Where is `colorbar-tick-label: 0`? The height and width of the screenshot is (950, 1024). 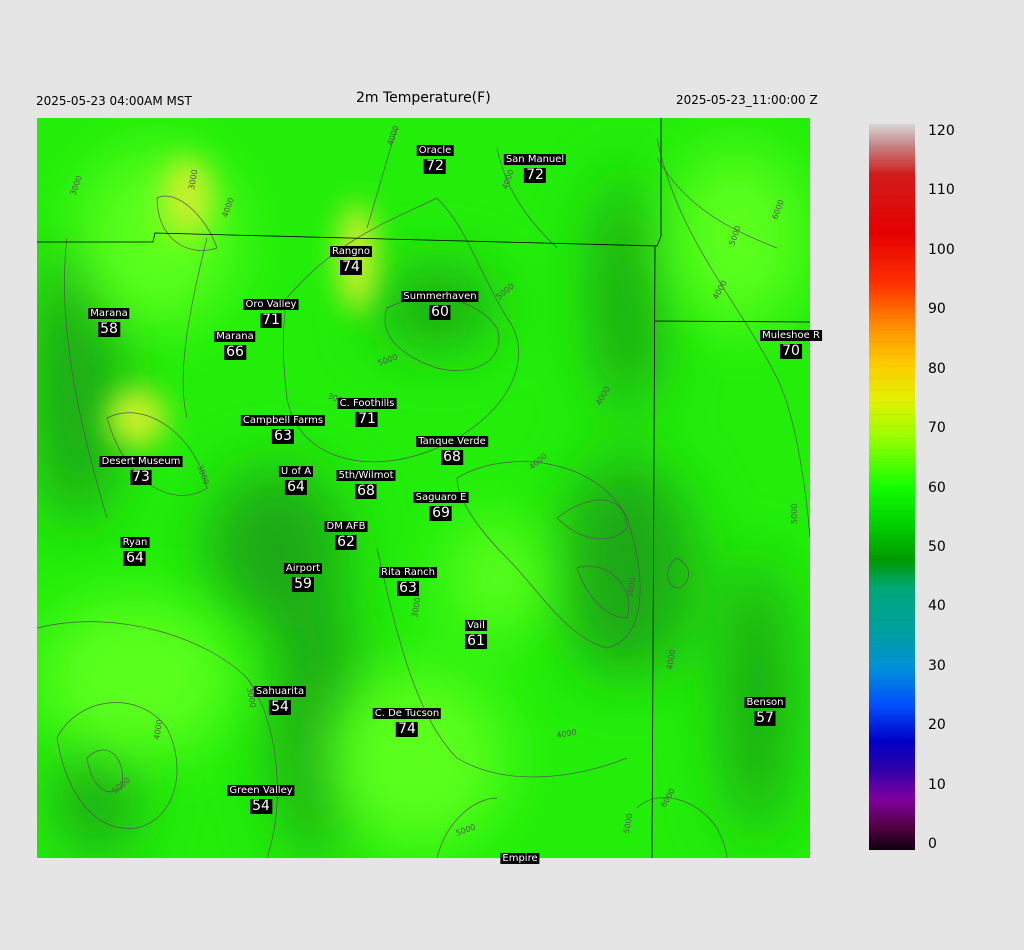 colorbar-tick-label: 0 is located at coordinates (932, 844).